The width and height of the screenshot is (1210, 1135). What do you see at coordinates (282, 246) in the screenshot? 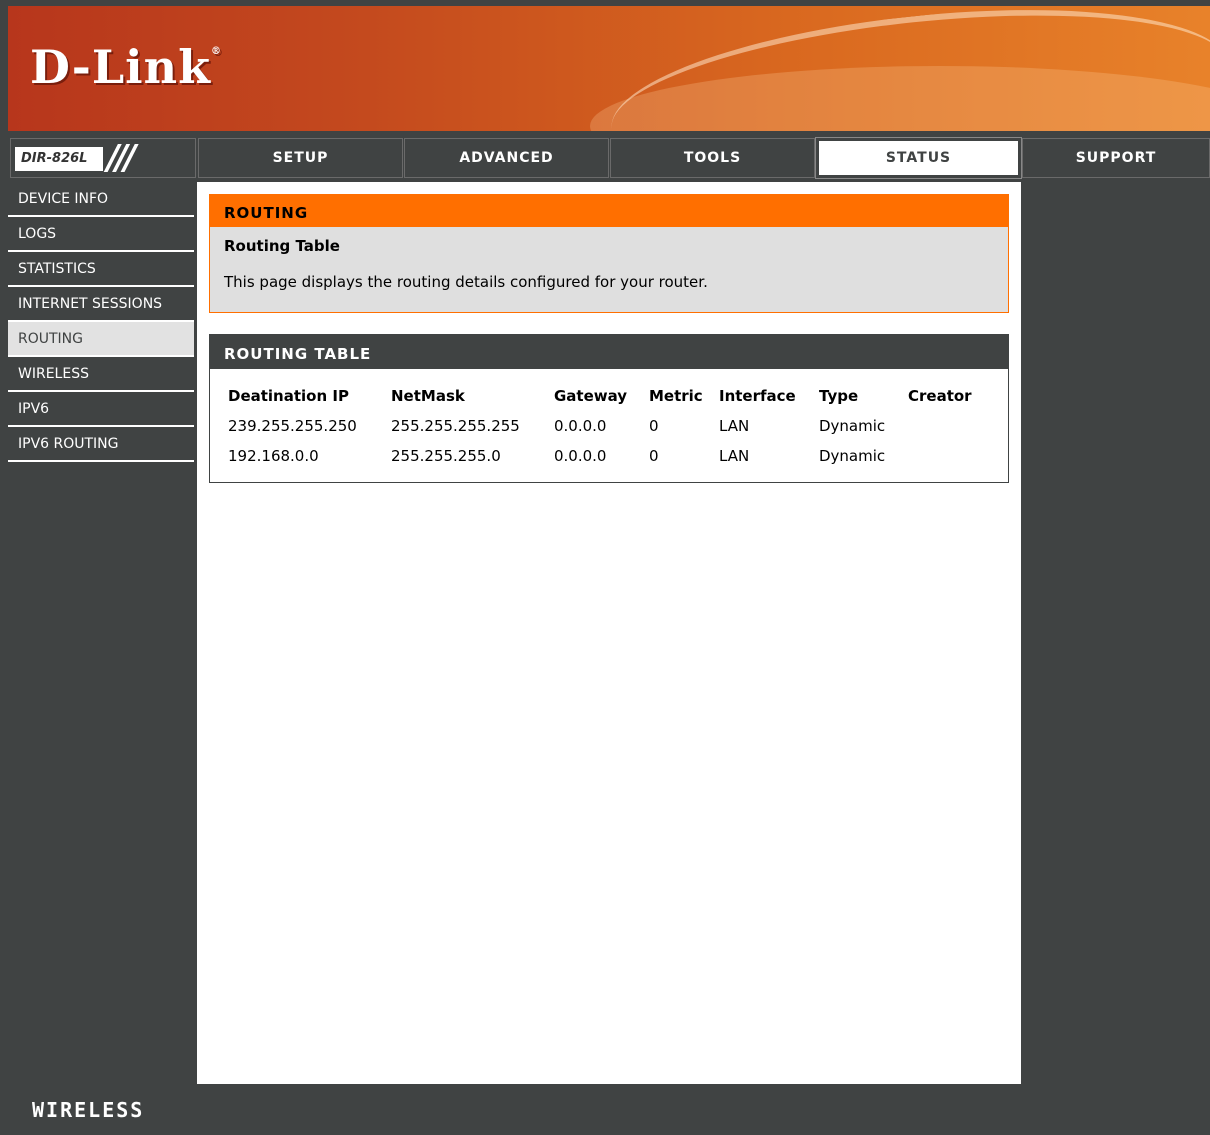
I see `section-subtitle: Routing Table` at bounding box center [282, 246].